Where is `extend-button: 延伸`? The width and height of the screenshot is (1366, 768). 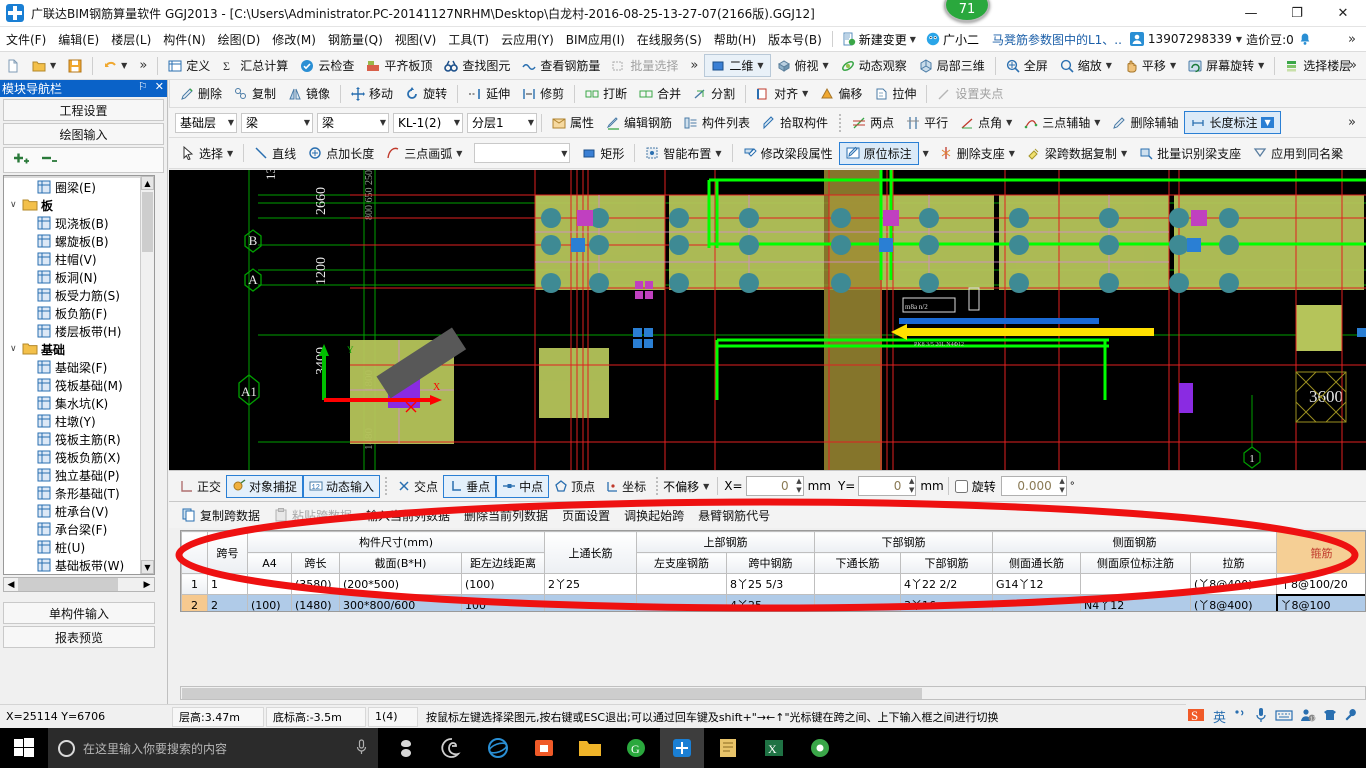
extend-button: 延伸 is located at coordinates (489, 93).